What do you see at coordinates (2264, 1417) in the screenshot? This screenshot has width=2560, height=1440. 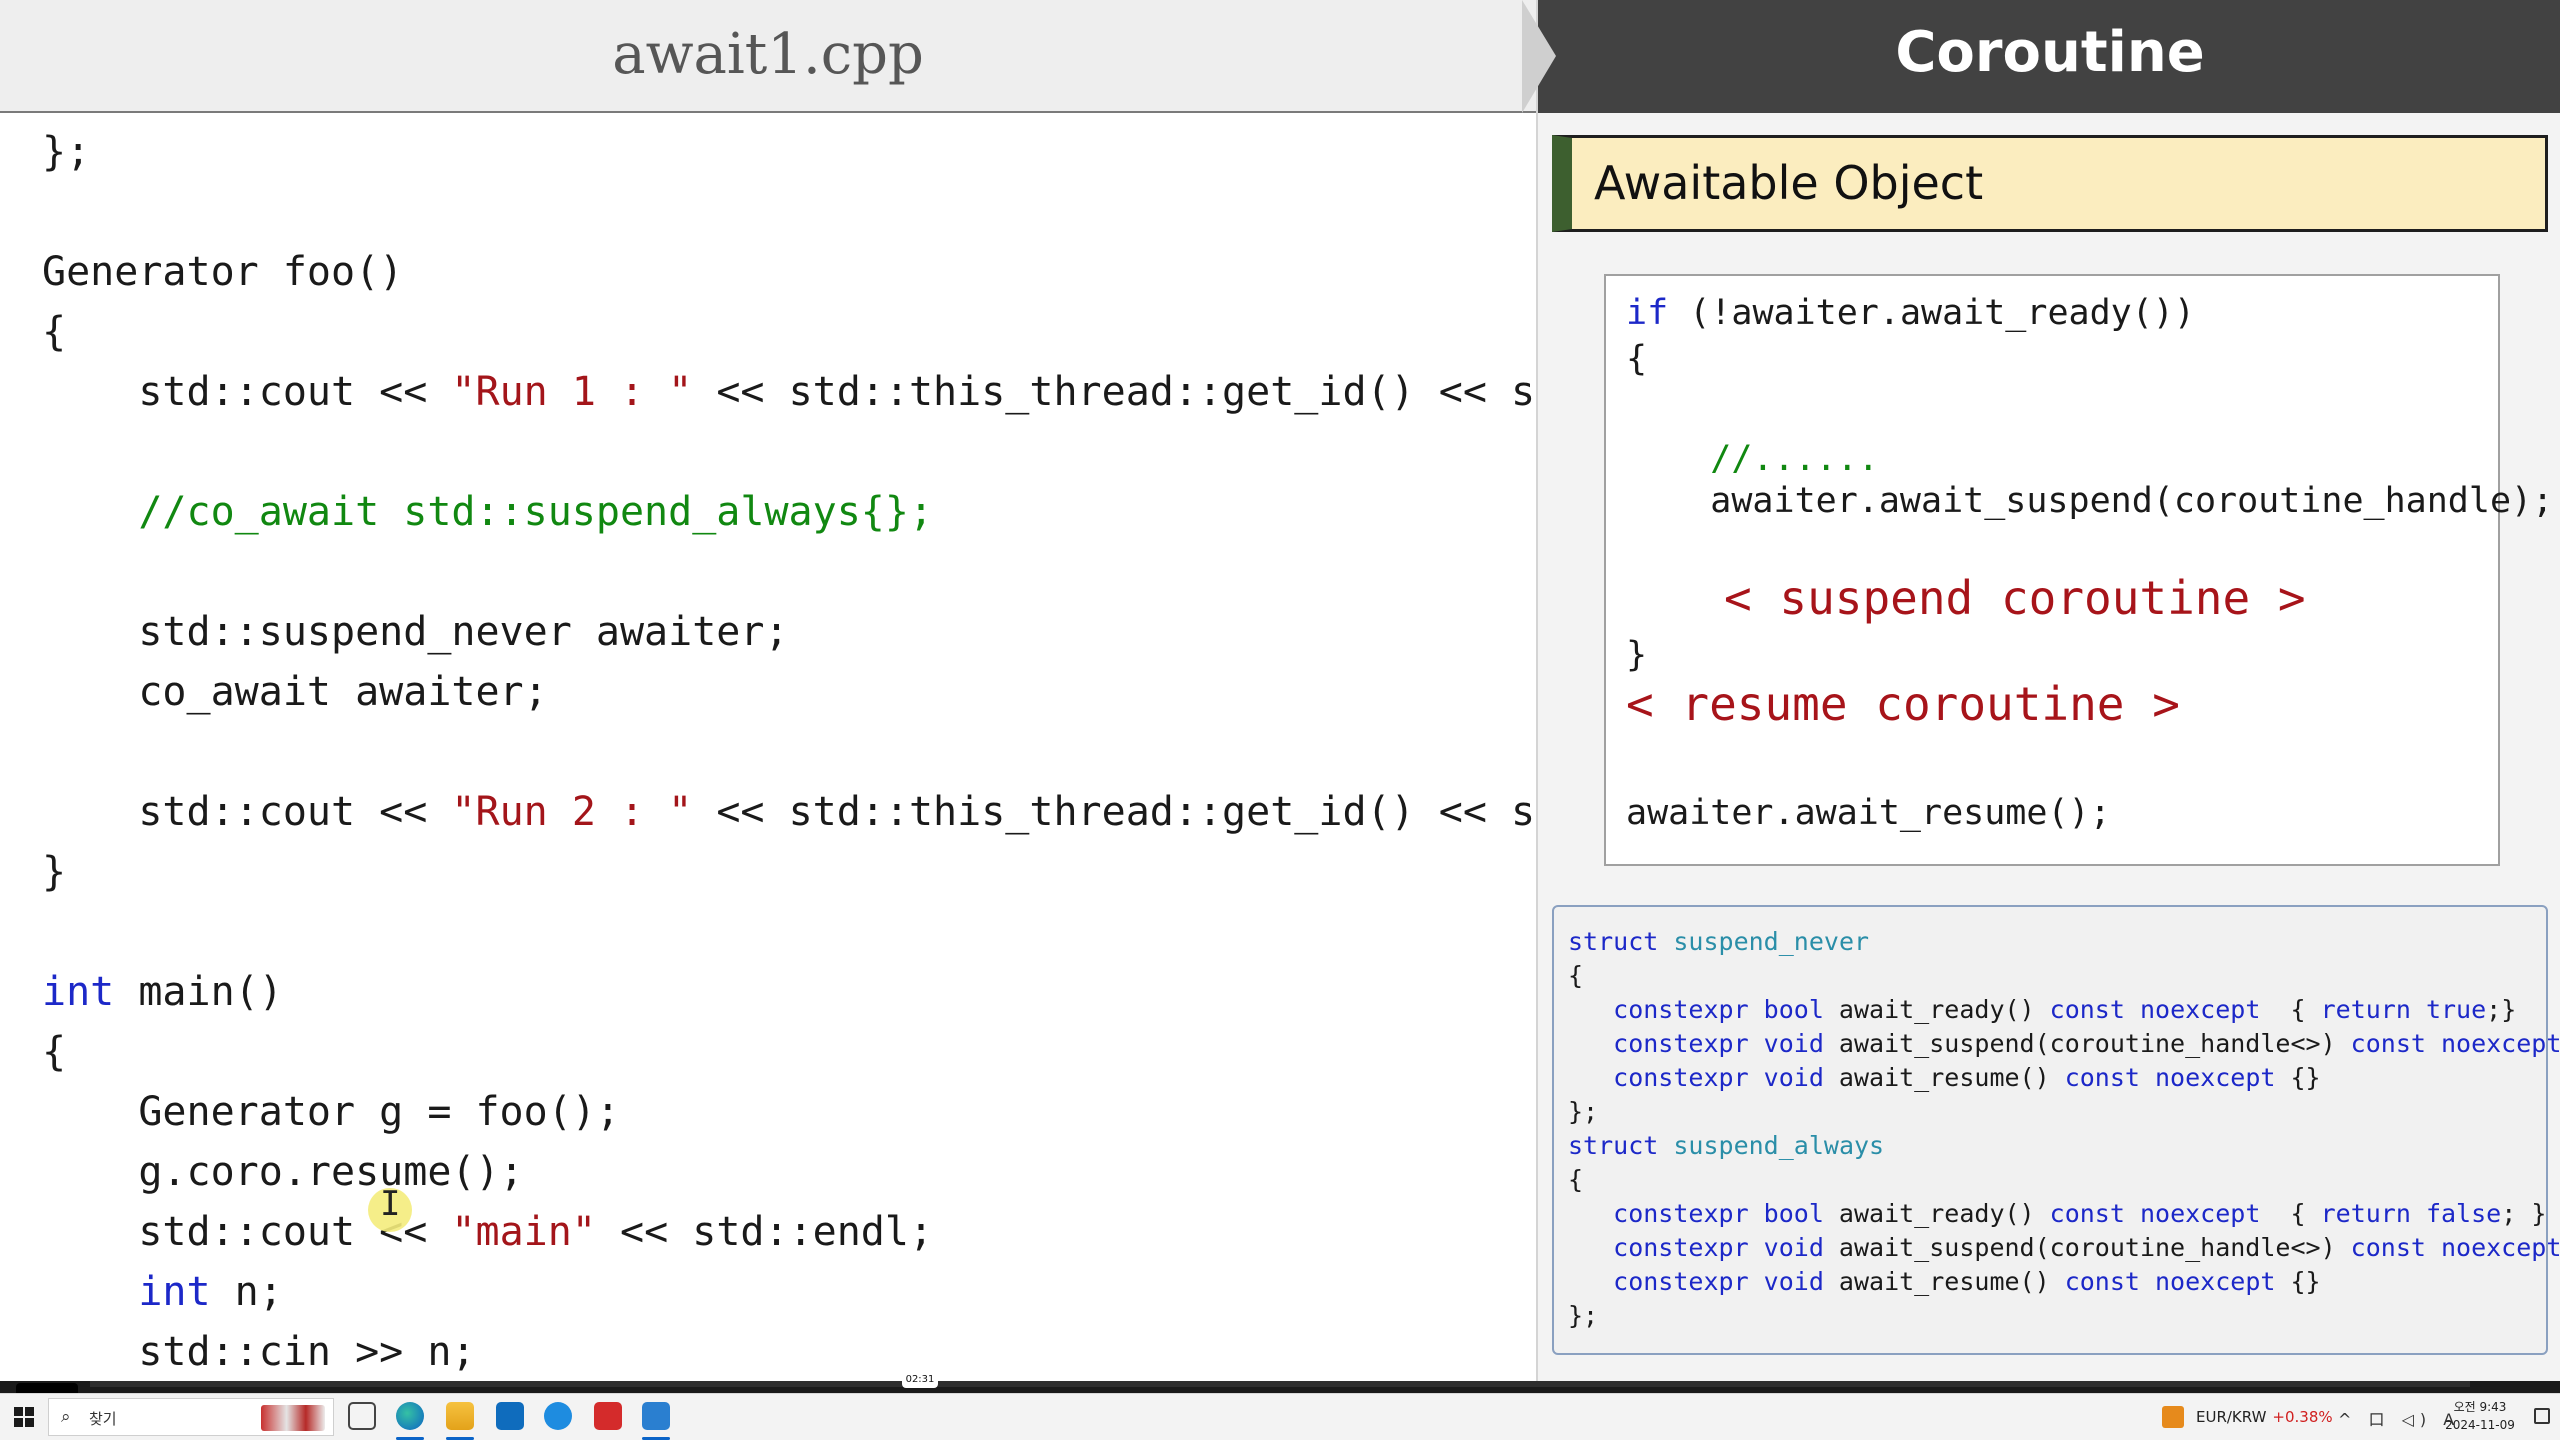 I see `stock-ticker: EUR/KRW +0.38%` at bounding box center [2264, 1417].